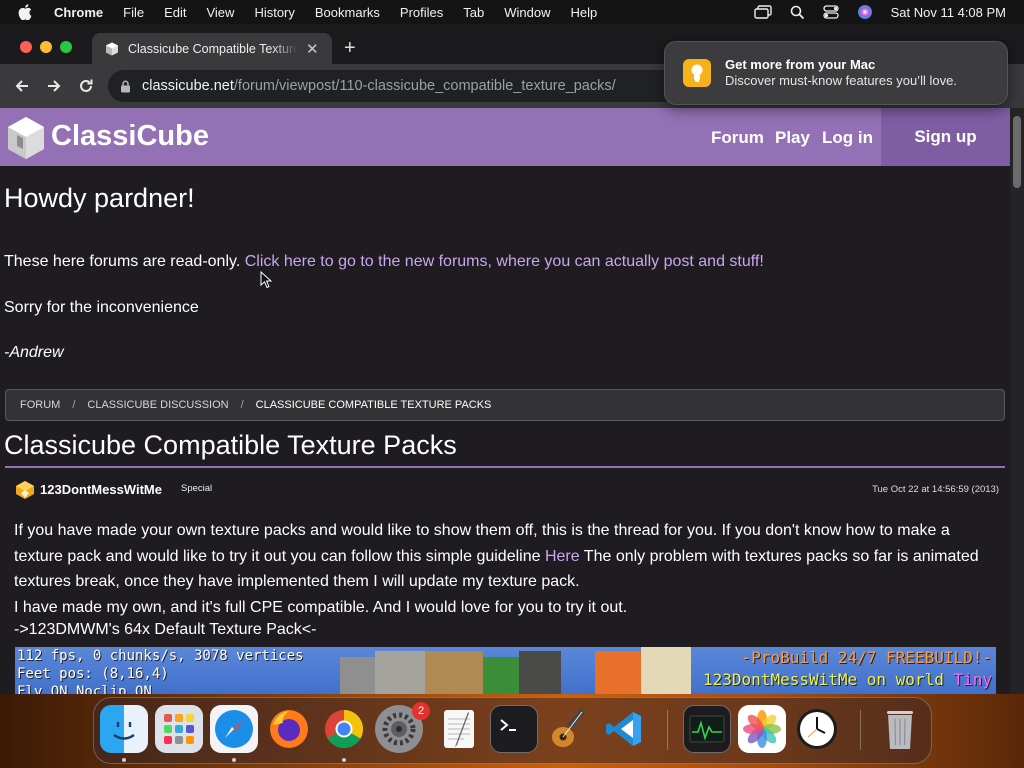 Image resolution: width=1024 pixels, height=768 pixels. I want to click on menu-tab: Tab, so click(473, 12).